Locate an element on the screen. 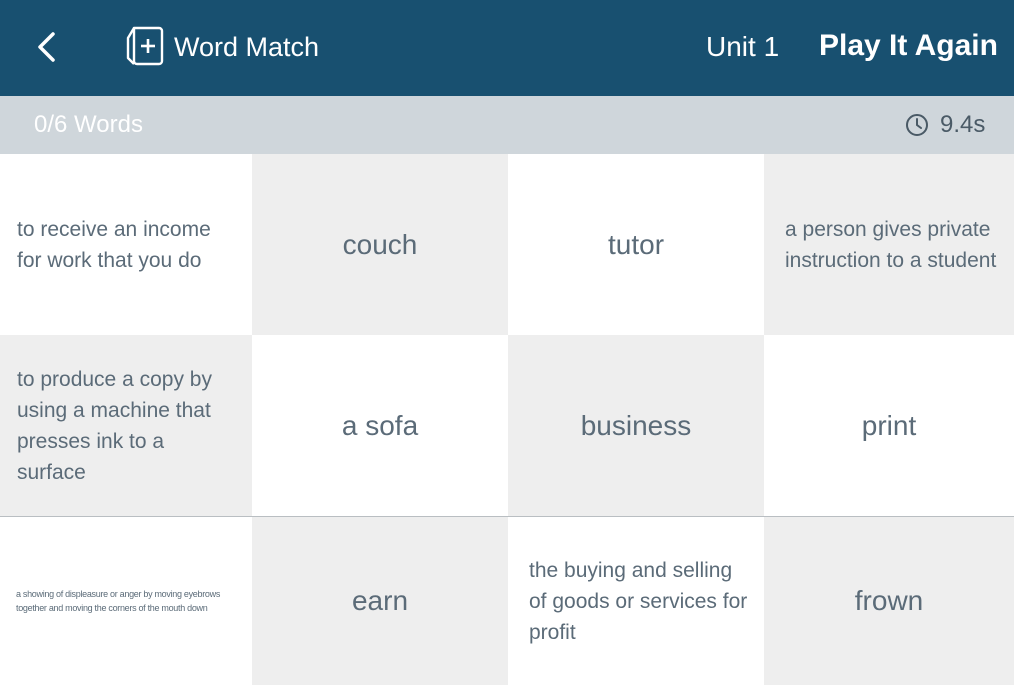 This screenshot has width=1014, height=685. card-text: frown is located at coordinates (889, 600).